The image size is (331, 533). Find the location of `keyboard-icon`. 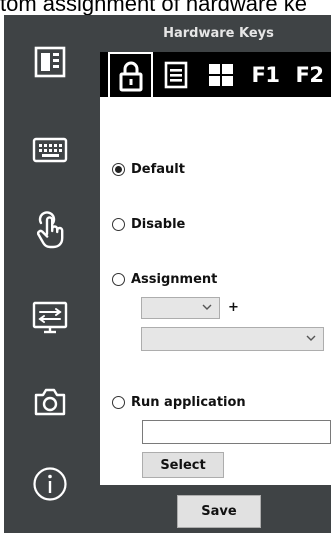

keyboard-icon is located at coordinates (50, 150).